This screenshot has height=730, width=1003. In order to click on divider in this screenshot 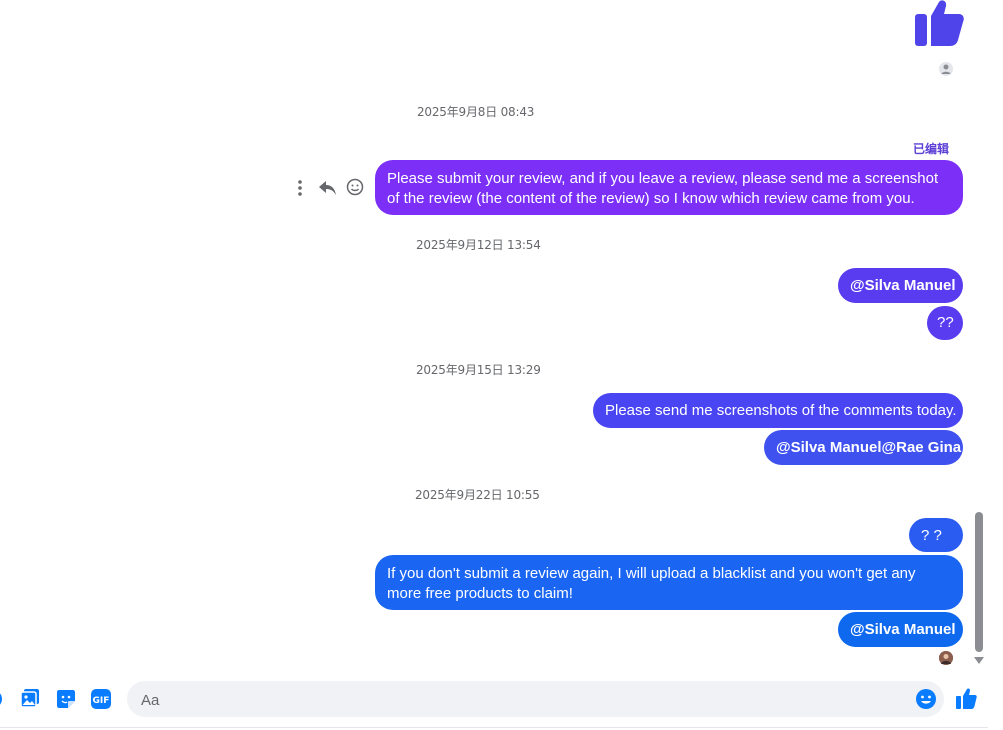, I will do `click(494, 727)`.